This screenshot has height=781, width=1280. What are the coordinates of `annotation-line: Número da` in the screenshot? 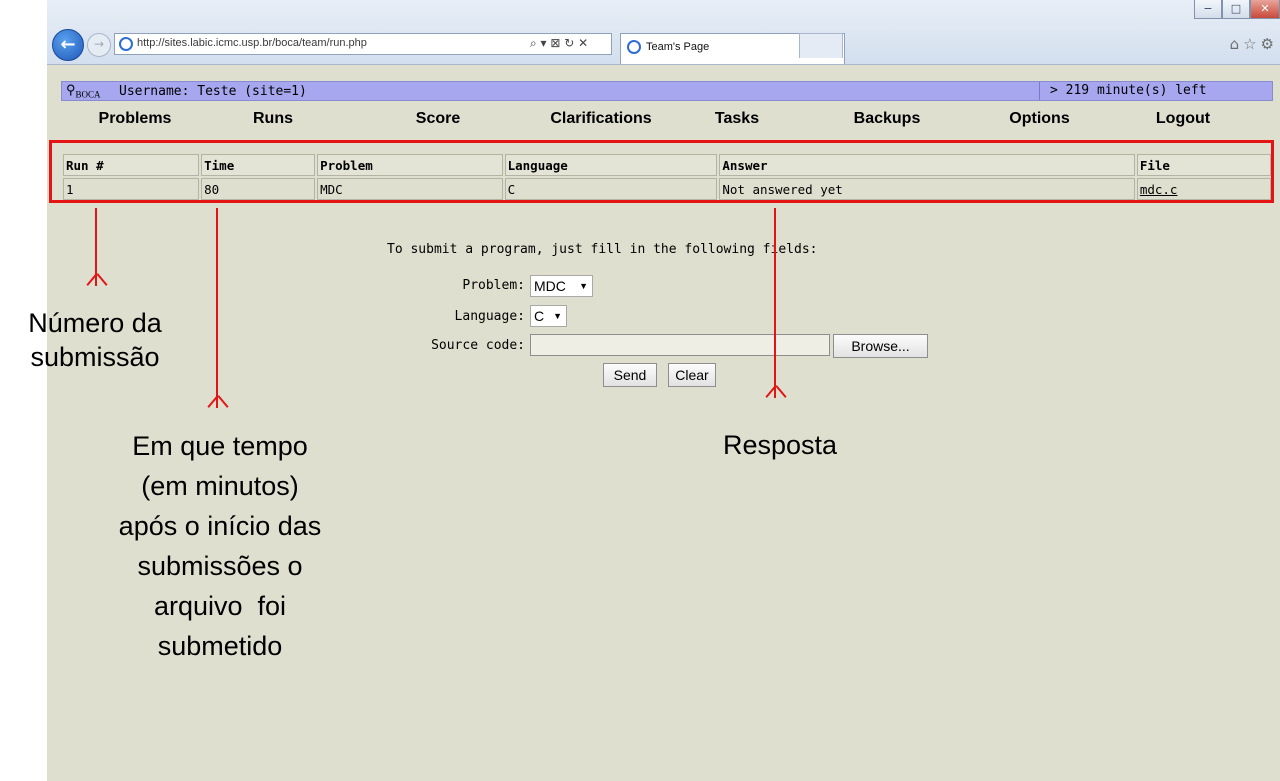 It's located at (95, 323).